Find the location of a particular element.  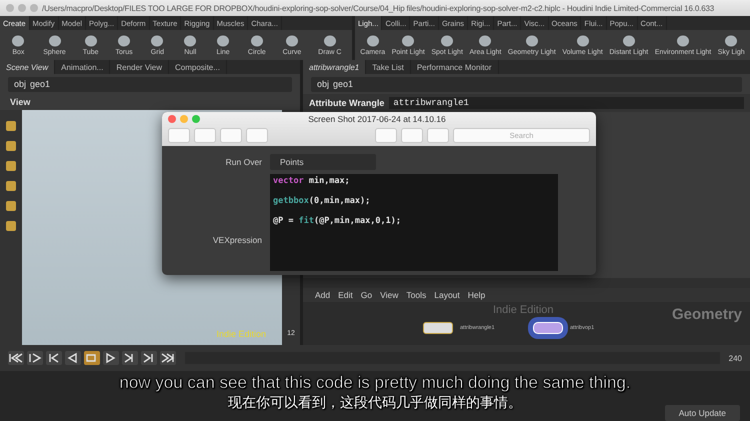

menu-item: Edit is located at coordinates (345, 295).